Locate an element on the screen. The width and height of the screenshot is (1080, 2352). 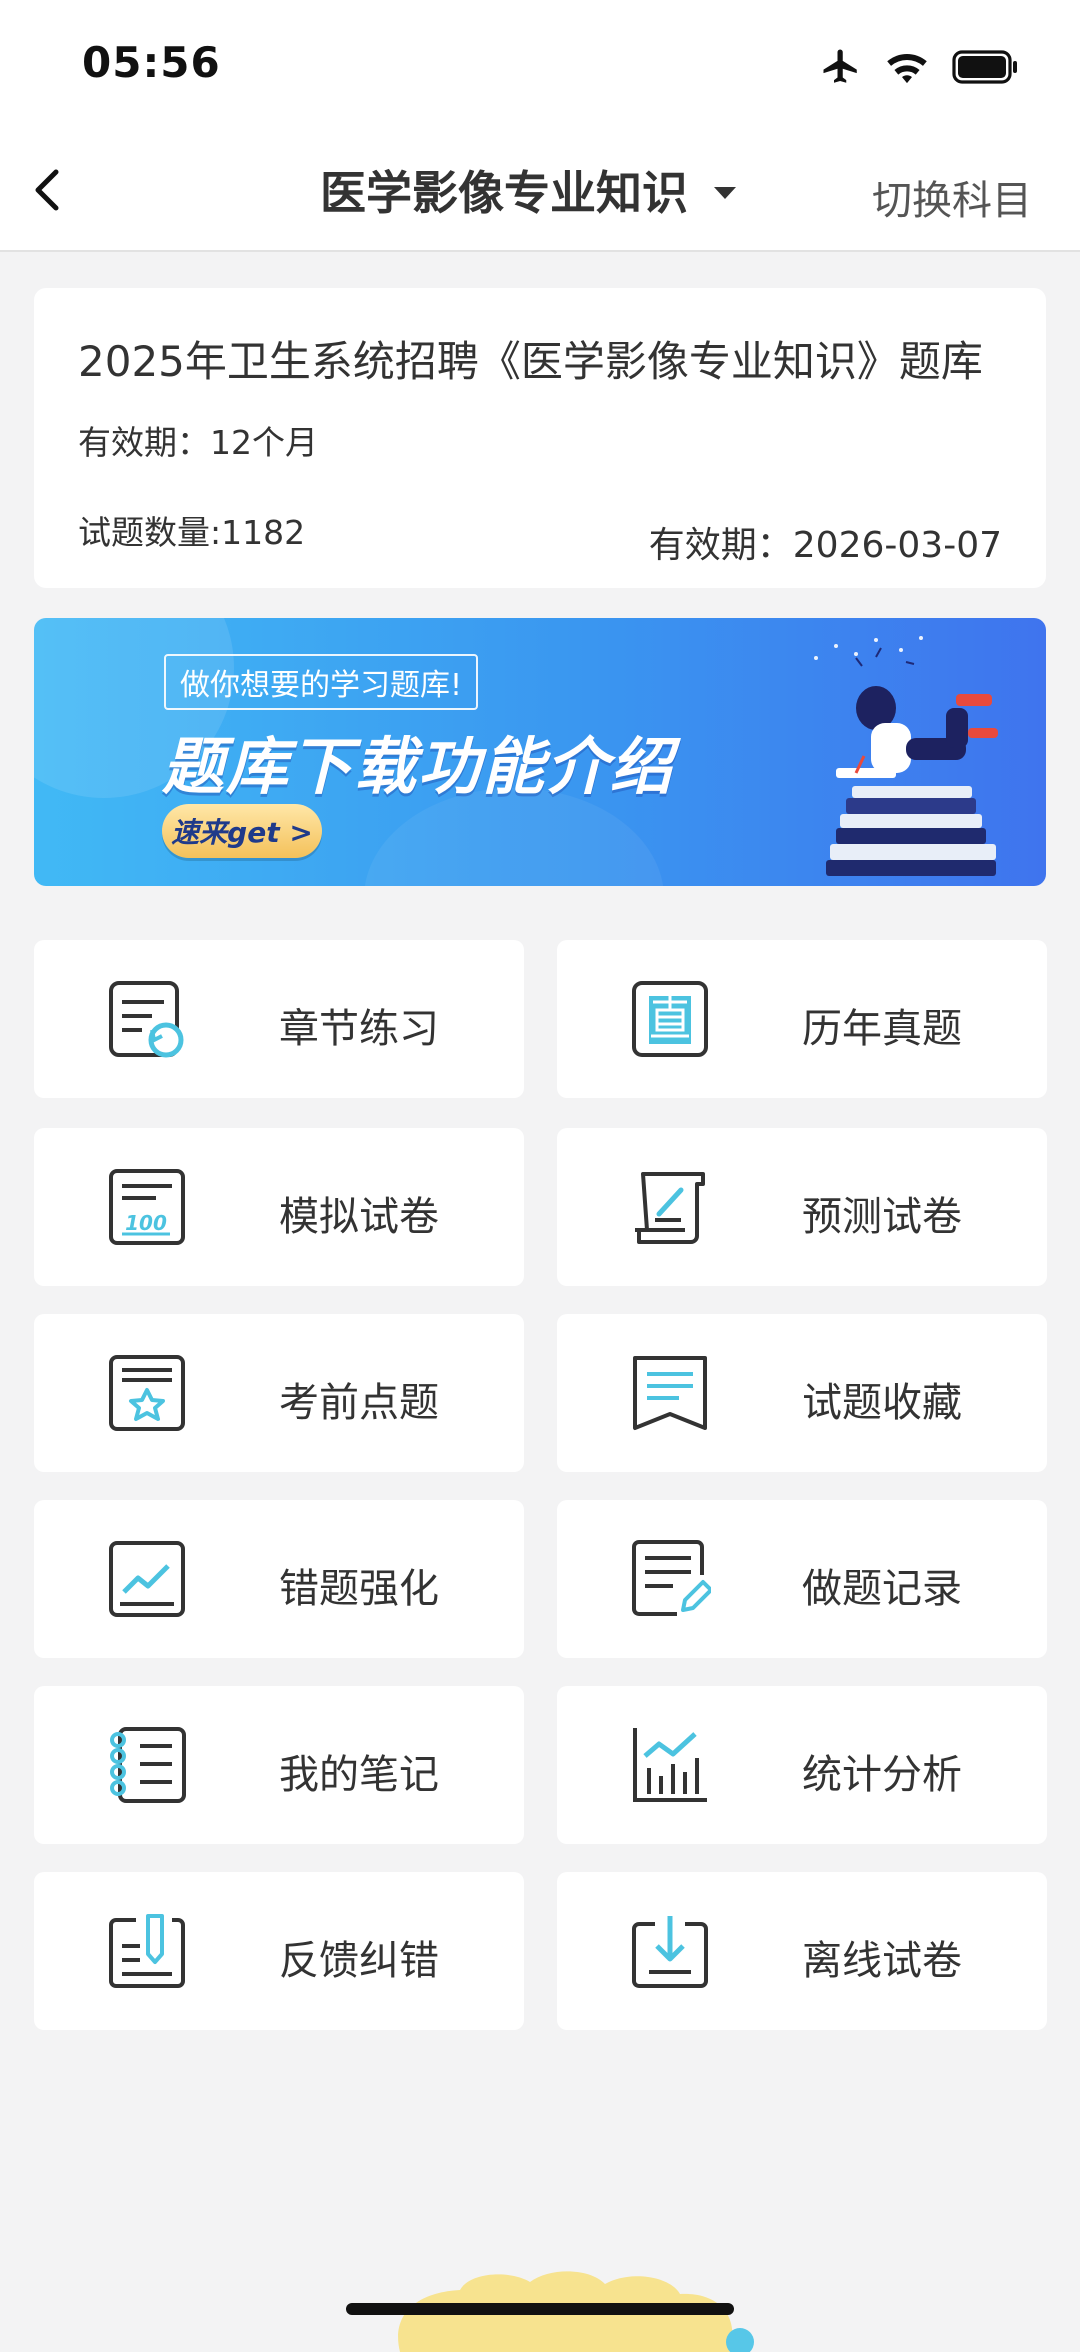
switch-subject-button: 切换科目 is located at coordinates (952, 197).